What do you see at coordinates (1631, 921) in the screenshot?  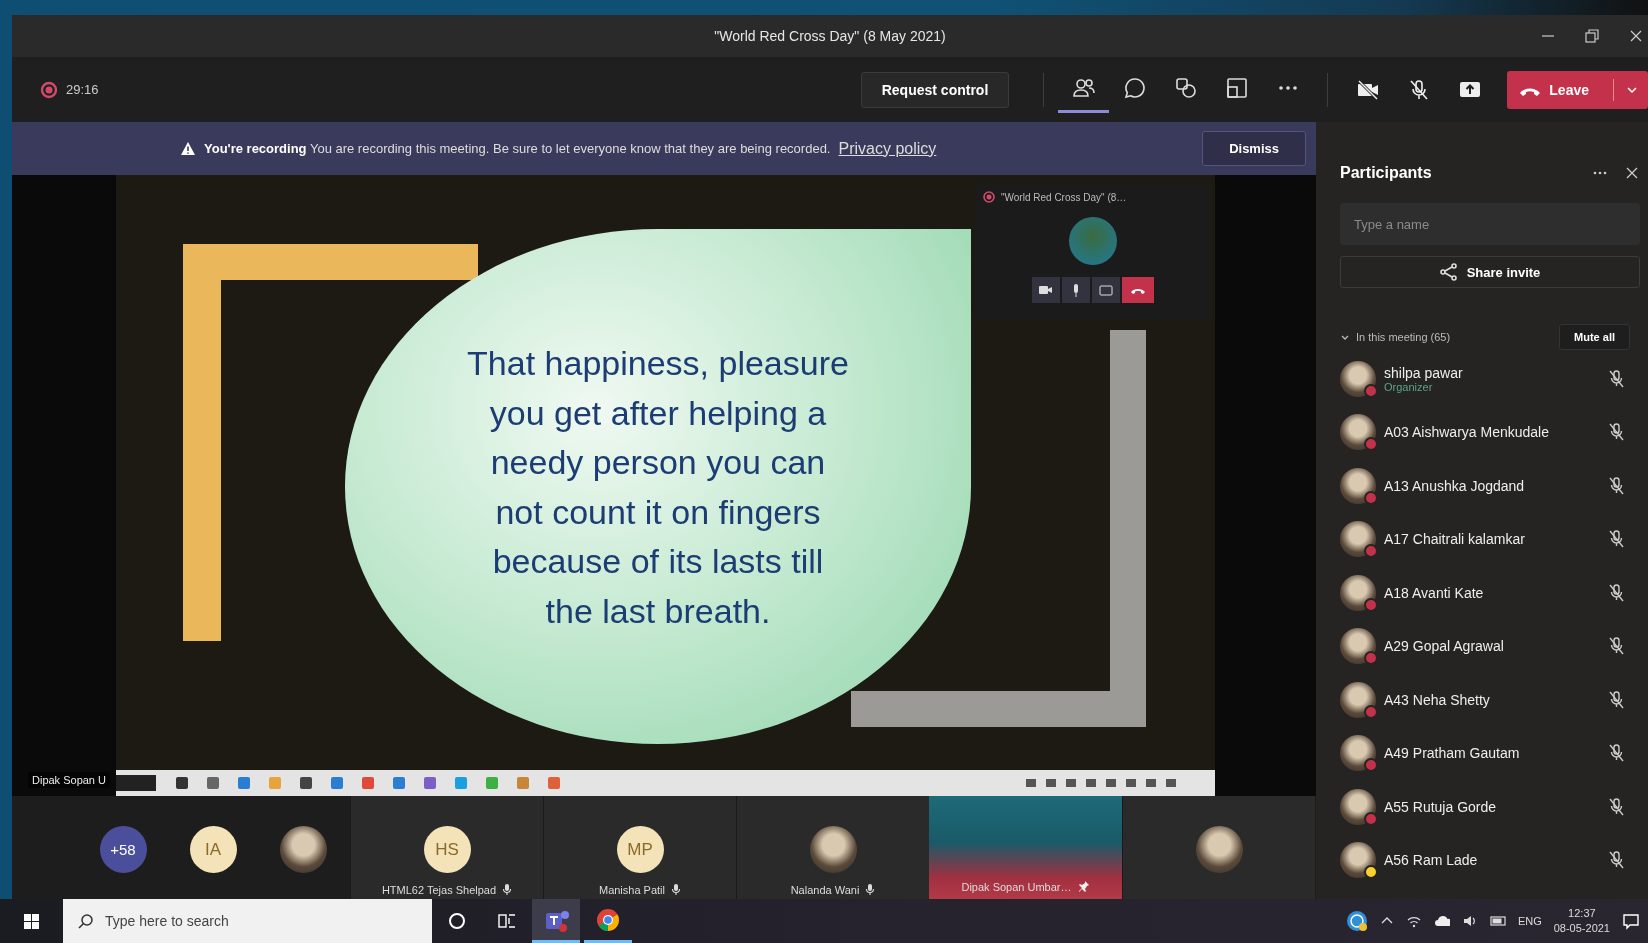 I see `notification-icon` at bounding box center [1631, 921].